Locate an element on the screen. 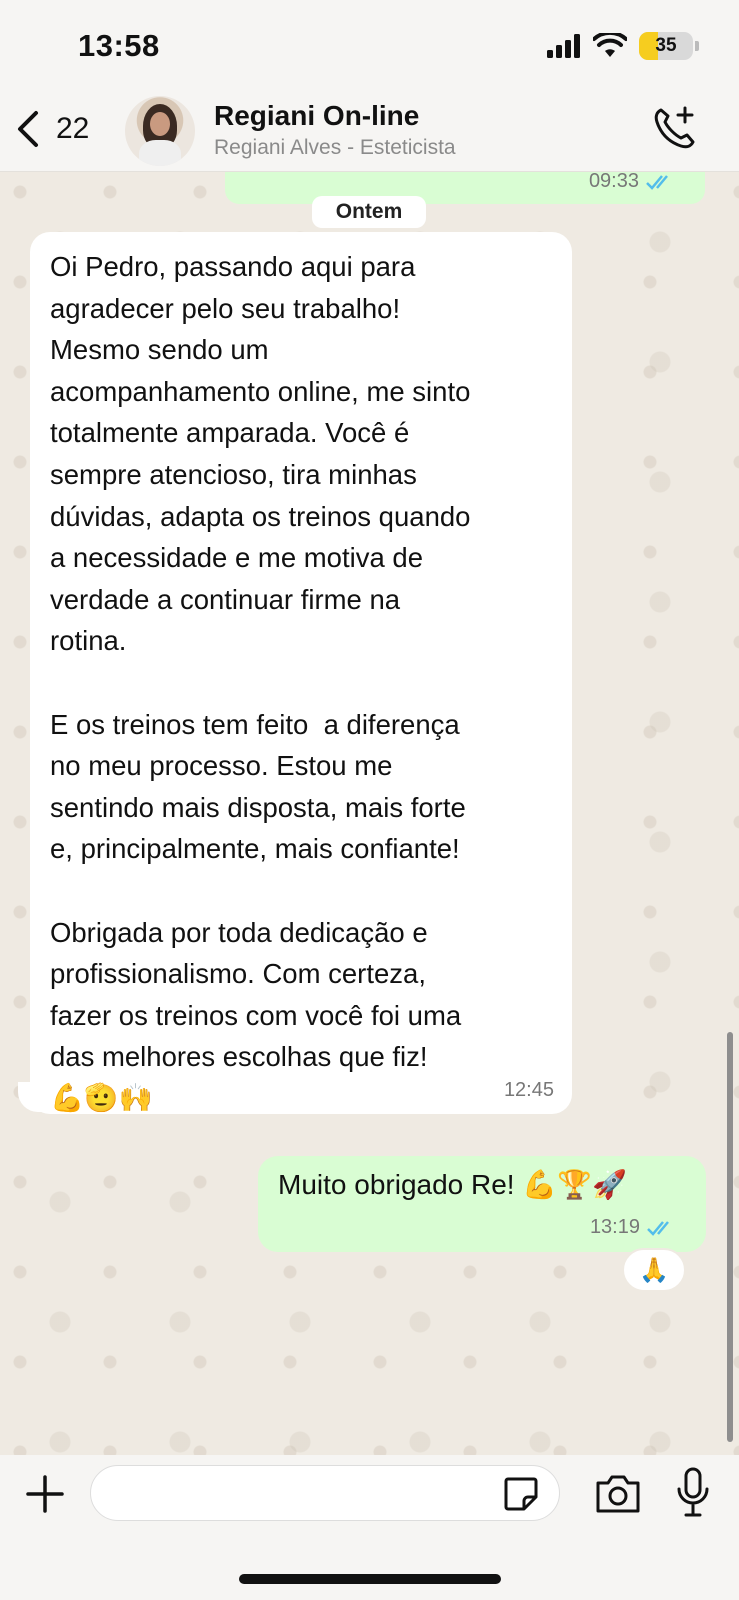 This screenshot has height=1600, width=739. wifi-icon is located at coordinates (610, 45).